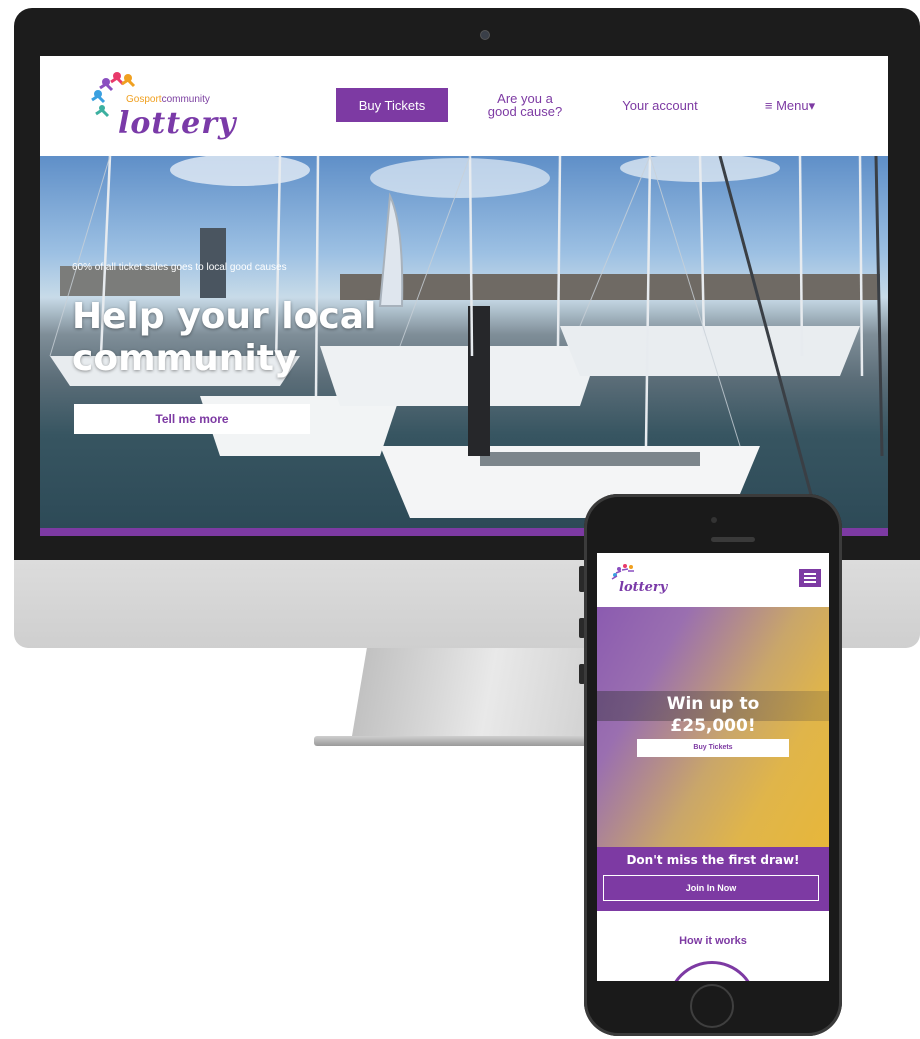  What do you see at coordinates (713, 715) in the screenshot?
I see `mobile-hero-headline: Win up to £25,000!` at bounding box center [713, 715].